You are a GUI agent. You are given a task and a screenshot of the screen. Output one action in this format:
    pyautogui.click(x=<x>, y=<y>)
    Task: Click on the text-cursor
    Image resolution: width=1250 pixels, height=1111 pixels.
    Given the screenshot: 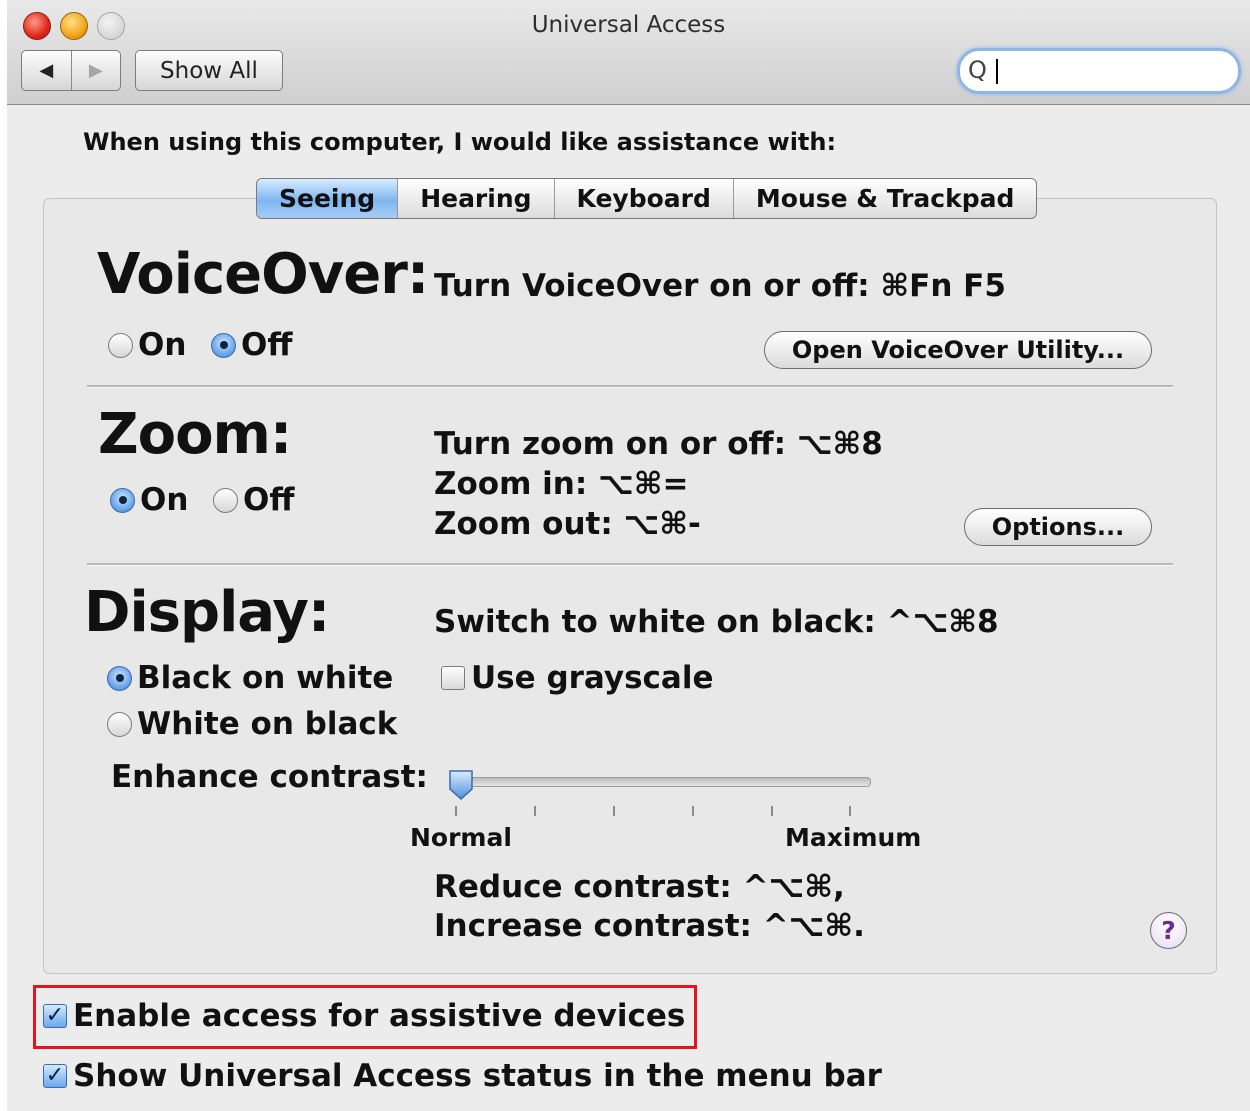 What is the action you would take?
    pyautogui.click(x=997, y=71)
    